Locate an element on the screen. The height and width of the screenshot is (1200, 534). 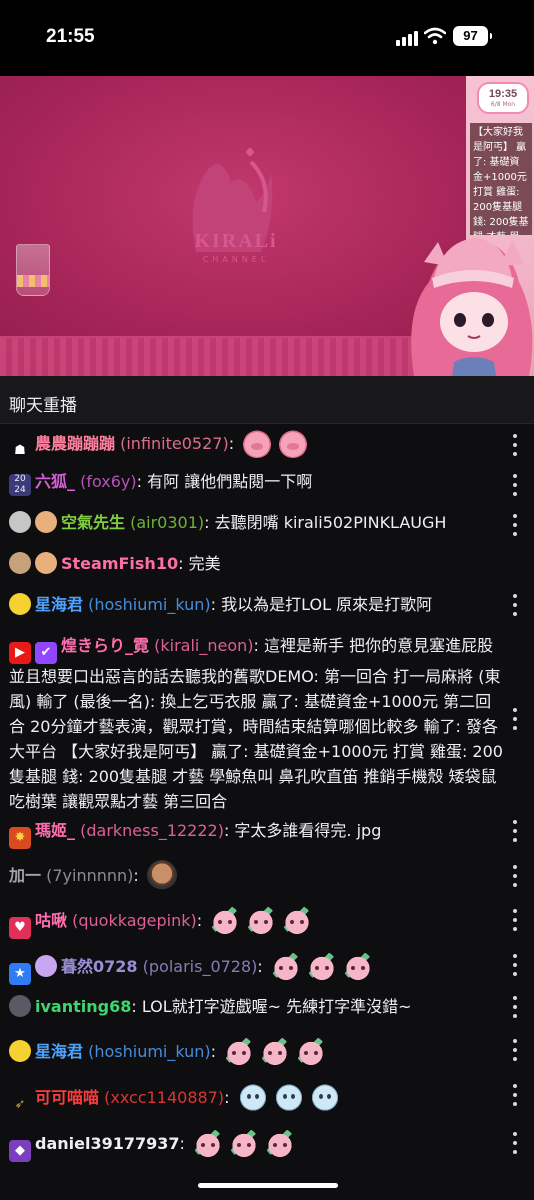
chat-message: ◆ daniel39177937: is located at coordinates (257, 1145).